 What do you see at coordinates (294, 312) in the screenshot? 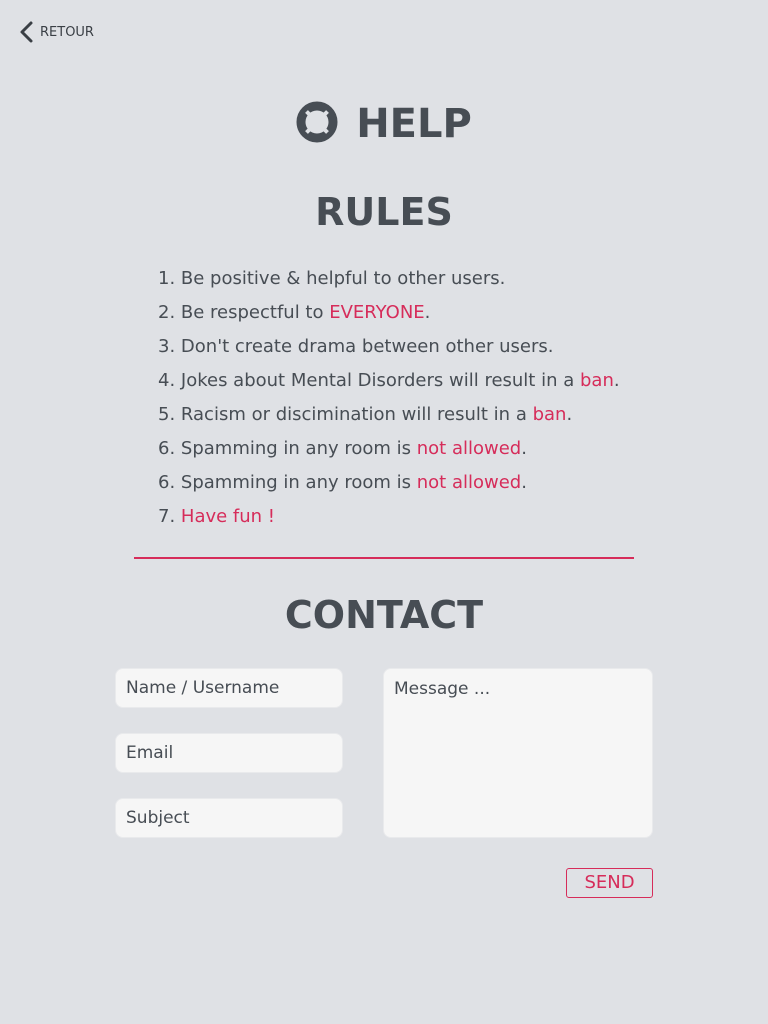
I see `rule-item: 2. Be respectful to EVERYONE.` at bounding box center [294, 312].